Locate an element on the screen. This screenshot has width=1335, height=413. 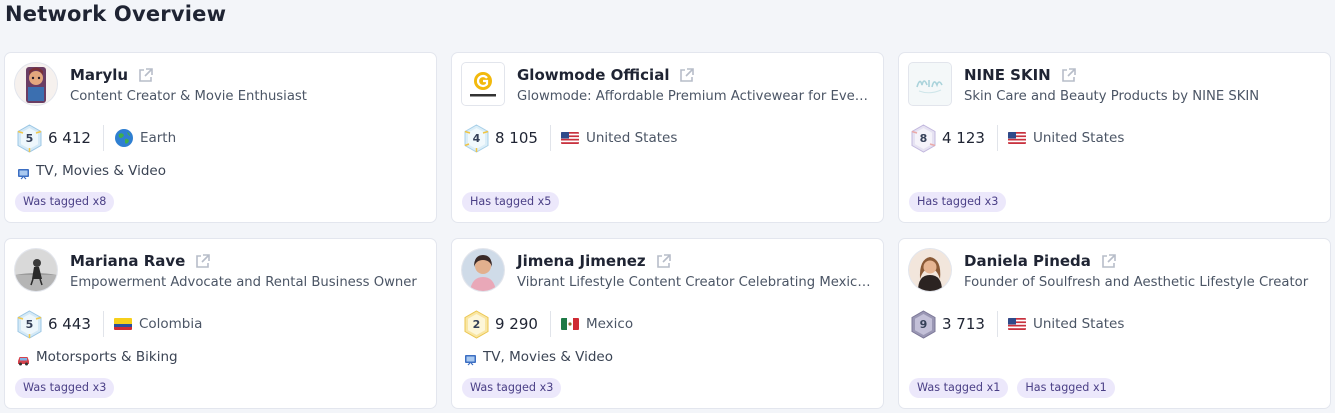
stats-row: 8 4 123 United States is located at coordinates (1016, 138).